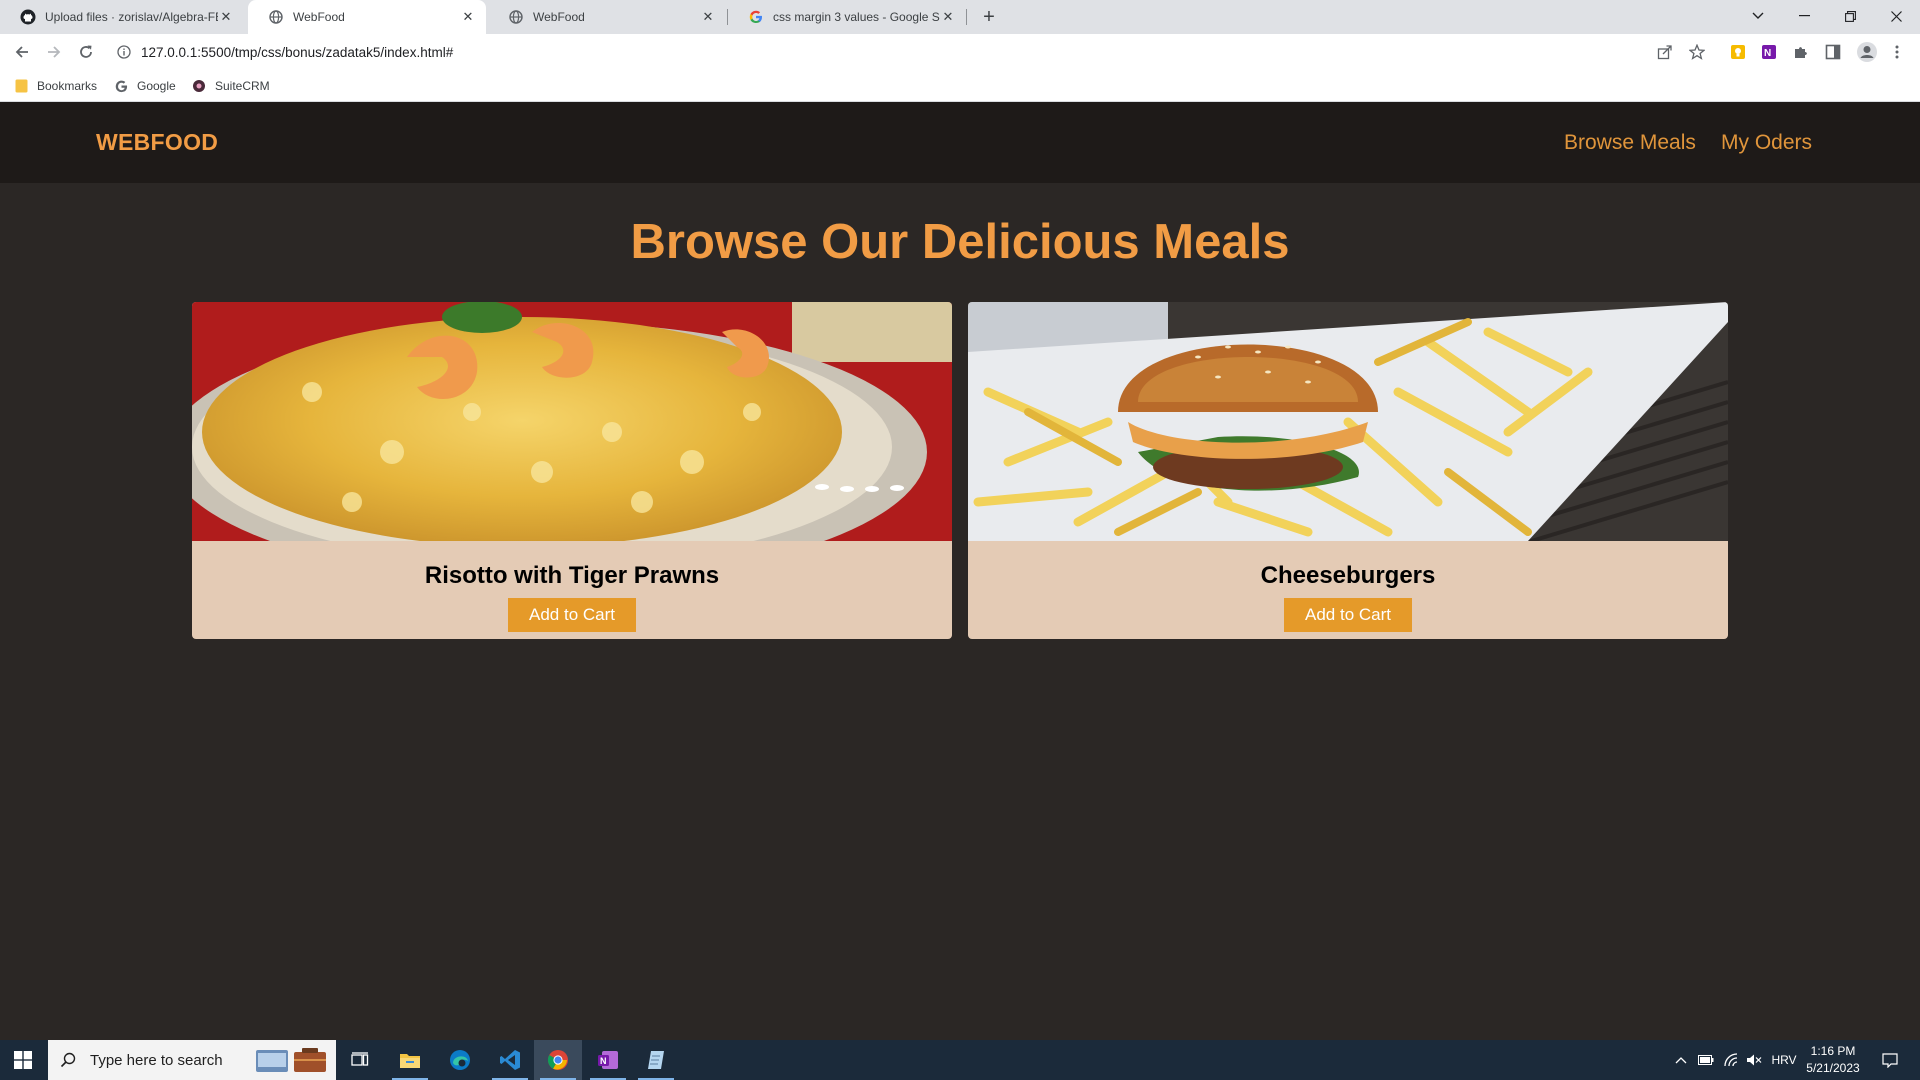 The height and width of the screenshot is (1080, 1920). I want to click on onenote-extension-icon: N, so click(1769, 52).